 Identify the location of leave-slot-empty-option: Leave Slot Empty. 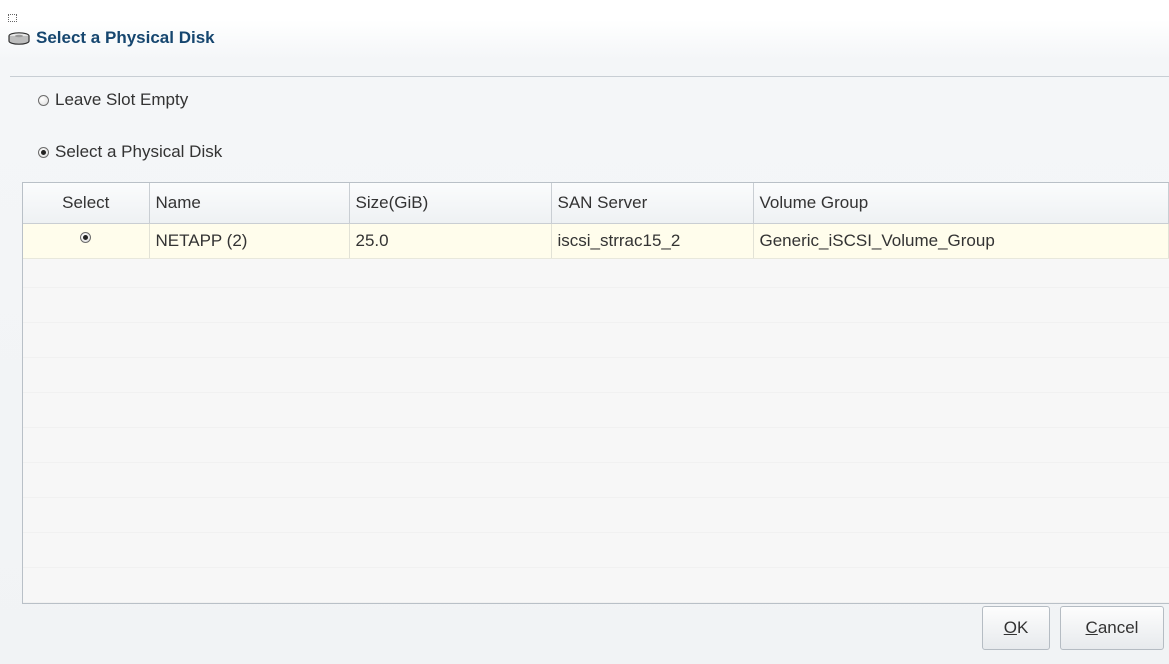
(113, 100).